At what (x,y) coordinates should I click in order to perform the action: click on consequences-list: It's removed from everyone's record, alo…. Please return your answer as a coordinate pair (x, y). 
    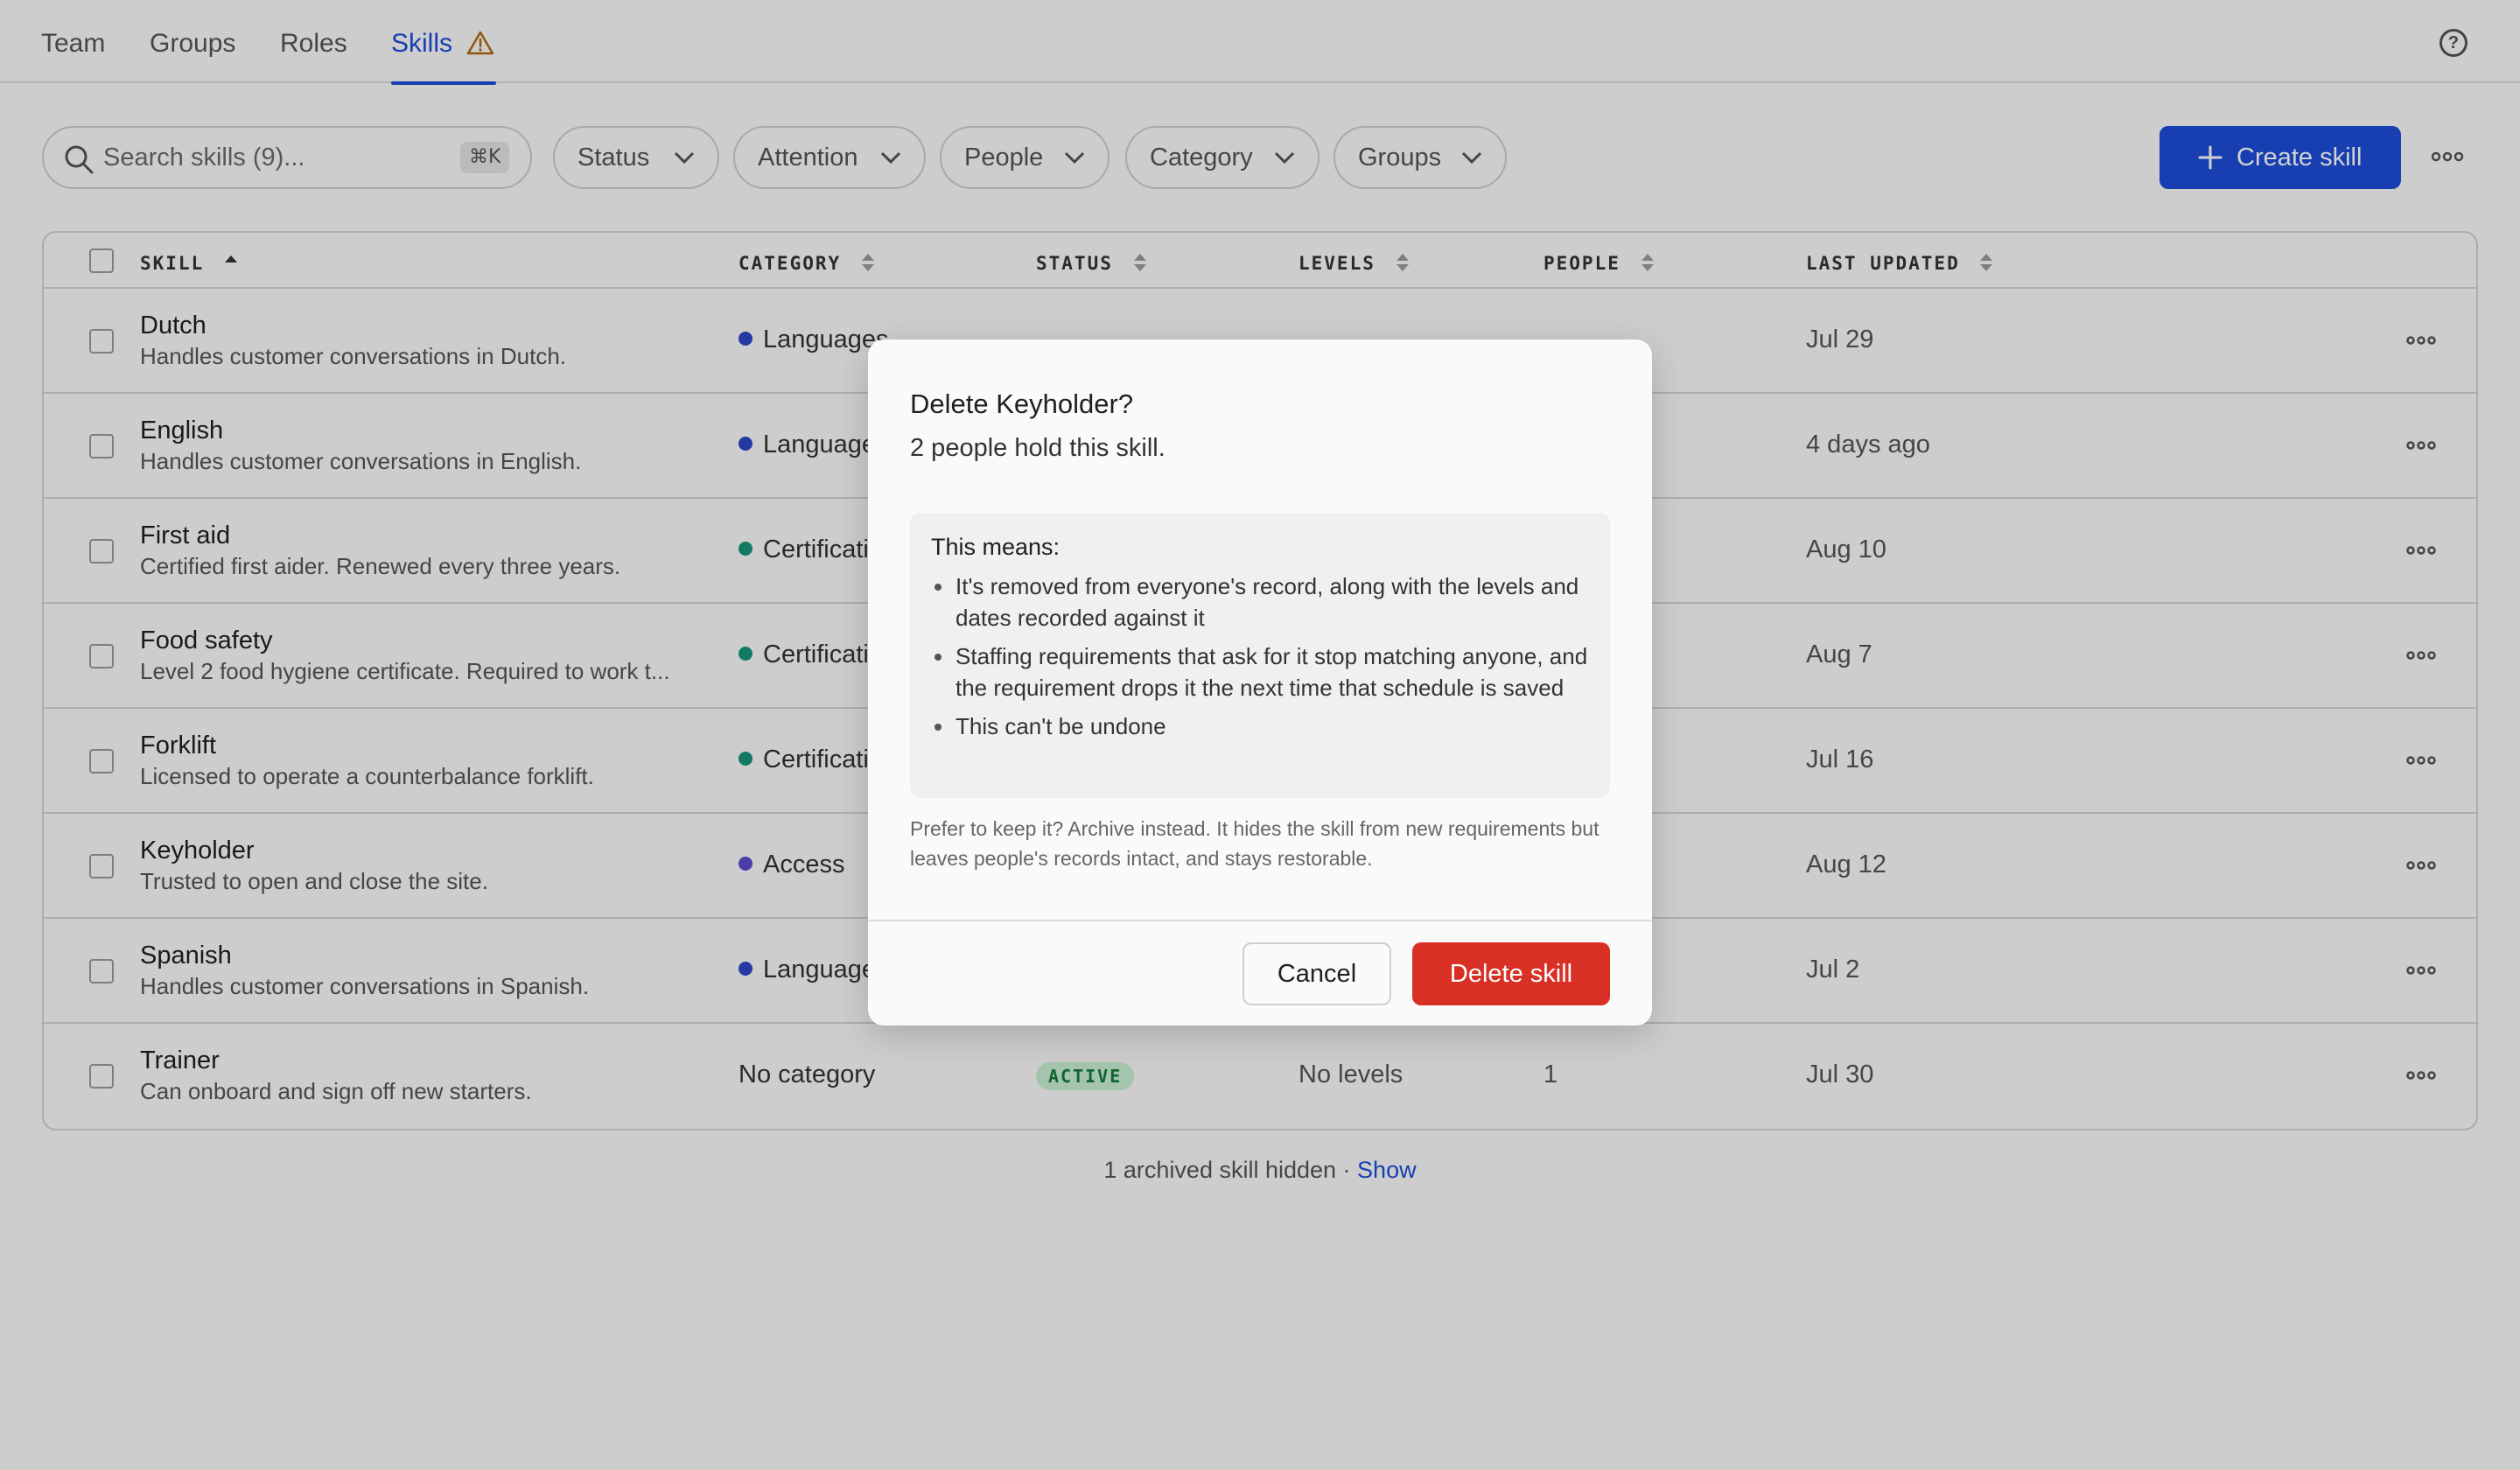
    Looking at the image, I should click on (1263, 659).